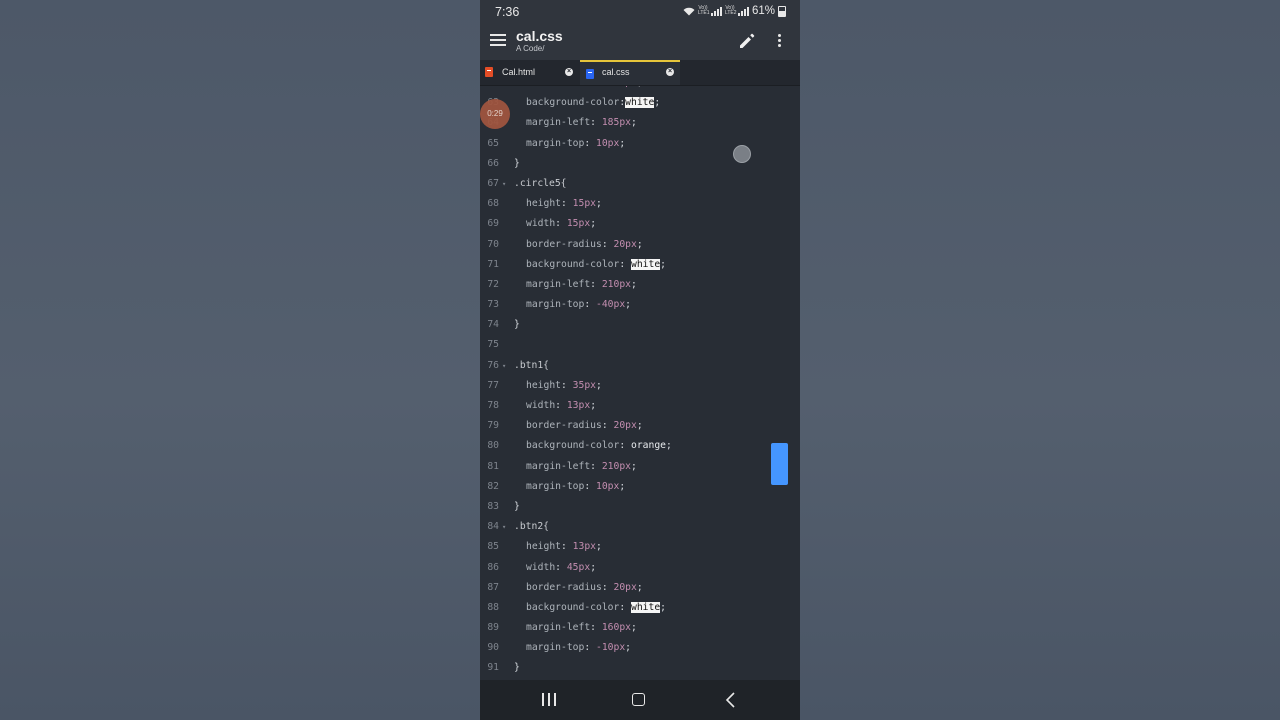 This screenshot has height=720, width=1280. Describe the element at coordinates (493, 486) in the screenshot. I see `line-number: 82` at that location.